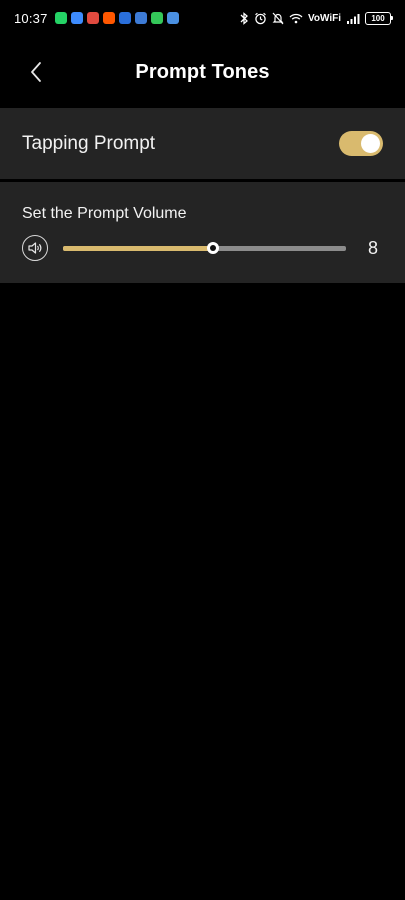 Image resolution: width=405 pixels, height=900 pixels. Describe the element at coordinates (124, 18) in the screenshot. I see `tv-icon` at that location.